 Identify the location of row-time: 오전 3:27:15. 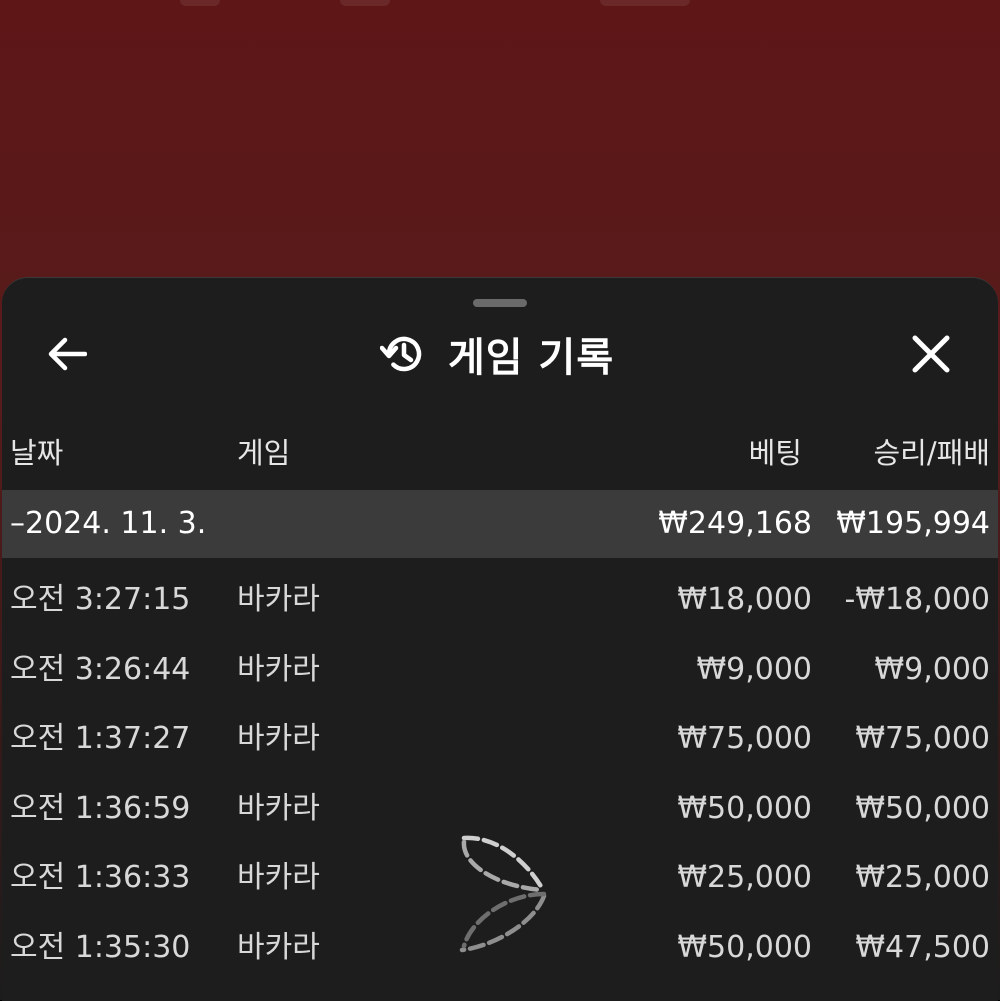
(100, 599).